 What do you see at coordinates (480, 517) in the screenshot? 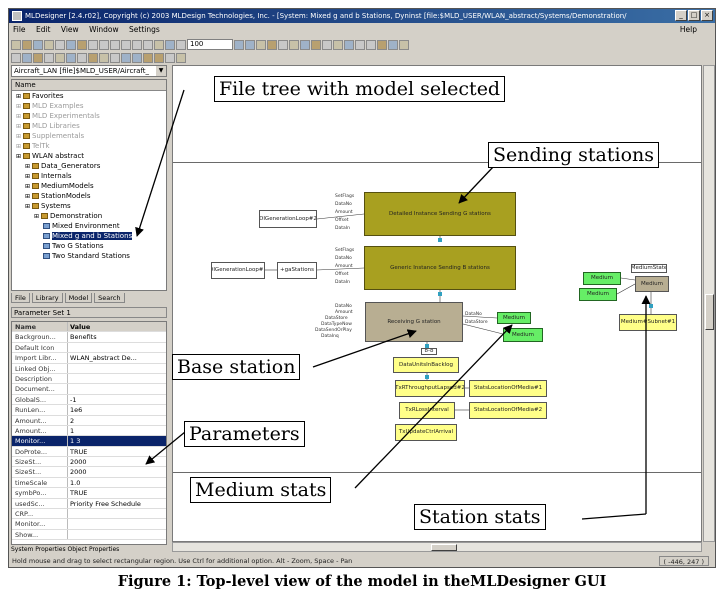
I see `callout-station-stats: Station stats` at bounding box center [480, 517].